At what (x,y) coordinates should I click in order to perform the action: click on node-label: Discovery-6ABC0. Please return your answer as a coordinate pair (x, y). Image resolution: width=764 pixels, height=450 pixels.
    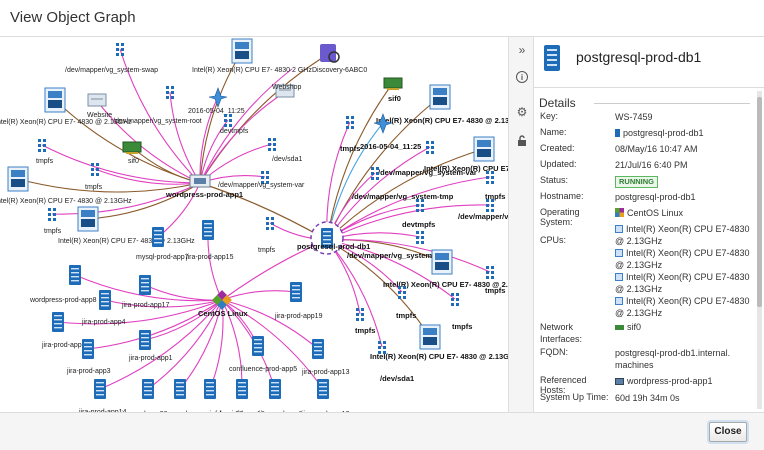
    Looking at the image, I should click on (339, 70).